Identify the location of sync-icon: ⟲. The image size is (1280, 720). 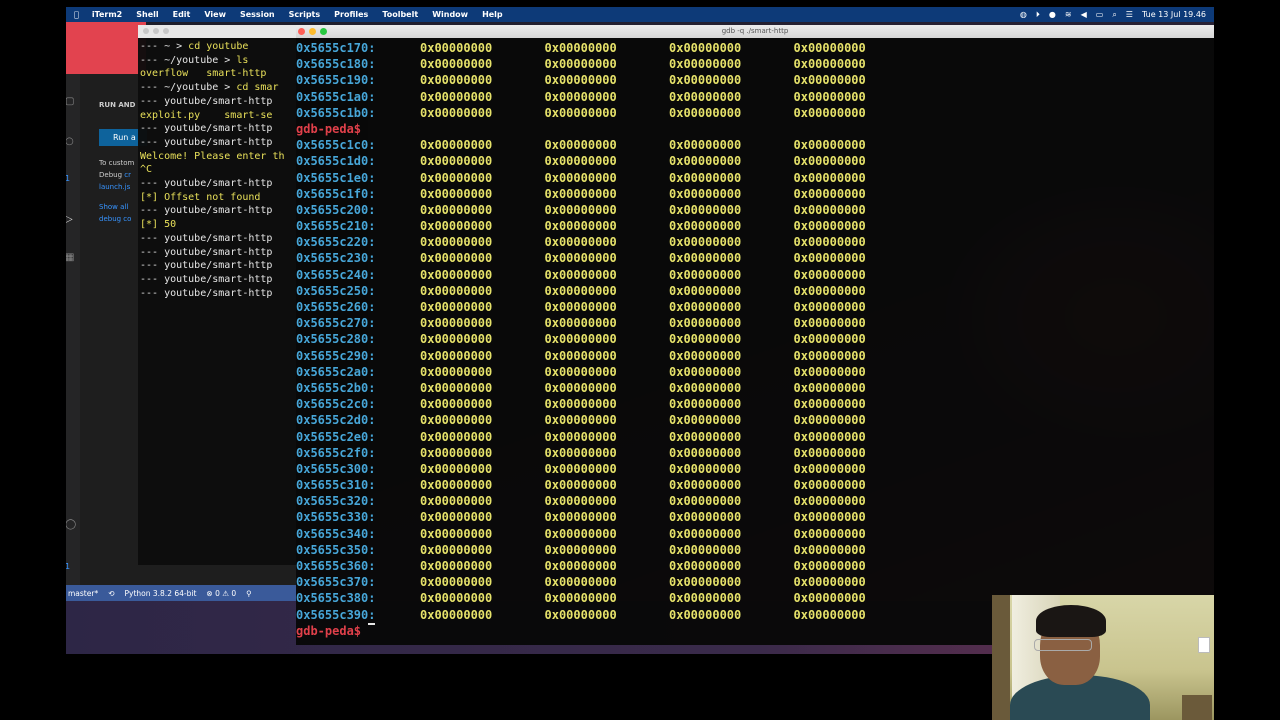
(111, 593).